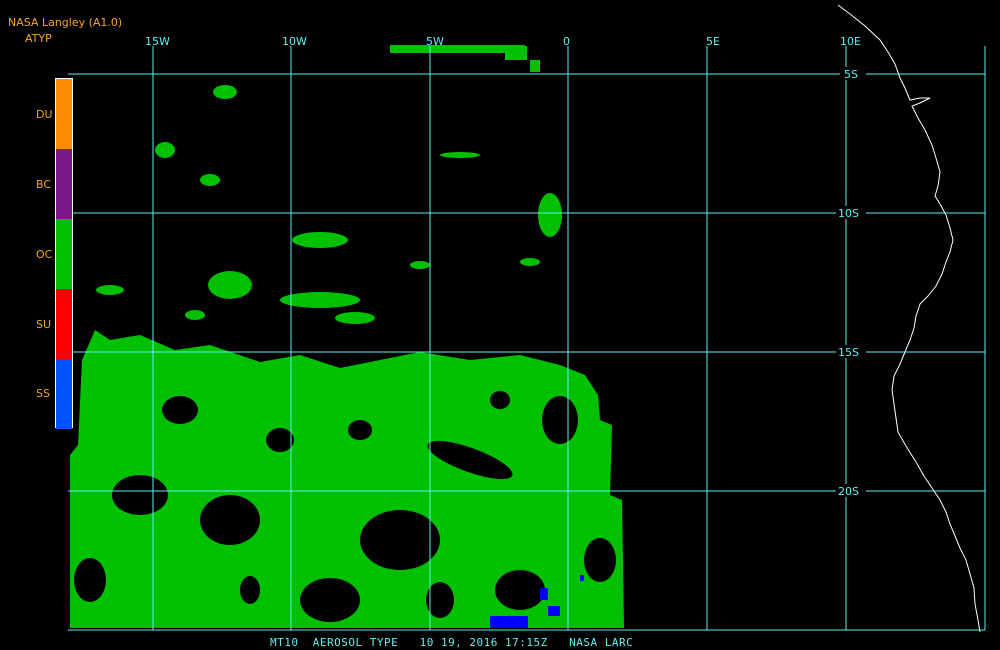 The width and height of the screenshot is (1000, 650). Describe the element at coordinates (64, 324) in the screenshot. I see `legend-swatch-su` at that location.